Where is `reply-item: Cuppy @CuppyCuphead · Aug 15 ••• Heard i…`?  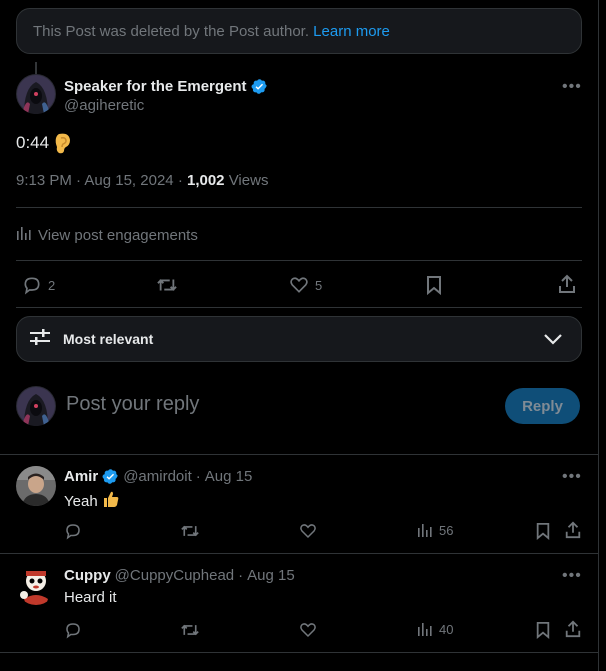 reply-item: Cuppy @CuppyCuphead · Aug 15 ••• Heard i… is located at coordinates (299, 603).